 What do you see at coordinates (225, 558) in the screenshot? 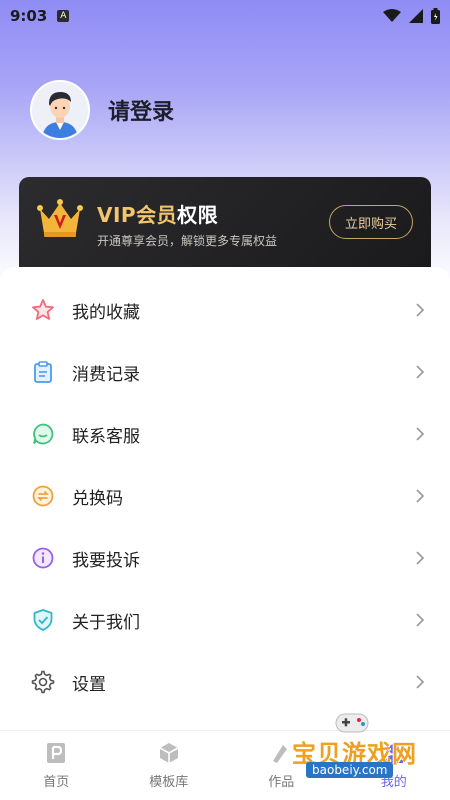
I see `menu-item-complaint: 我要投诉` at bounding box center [225, 558].